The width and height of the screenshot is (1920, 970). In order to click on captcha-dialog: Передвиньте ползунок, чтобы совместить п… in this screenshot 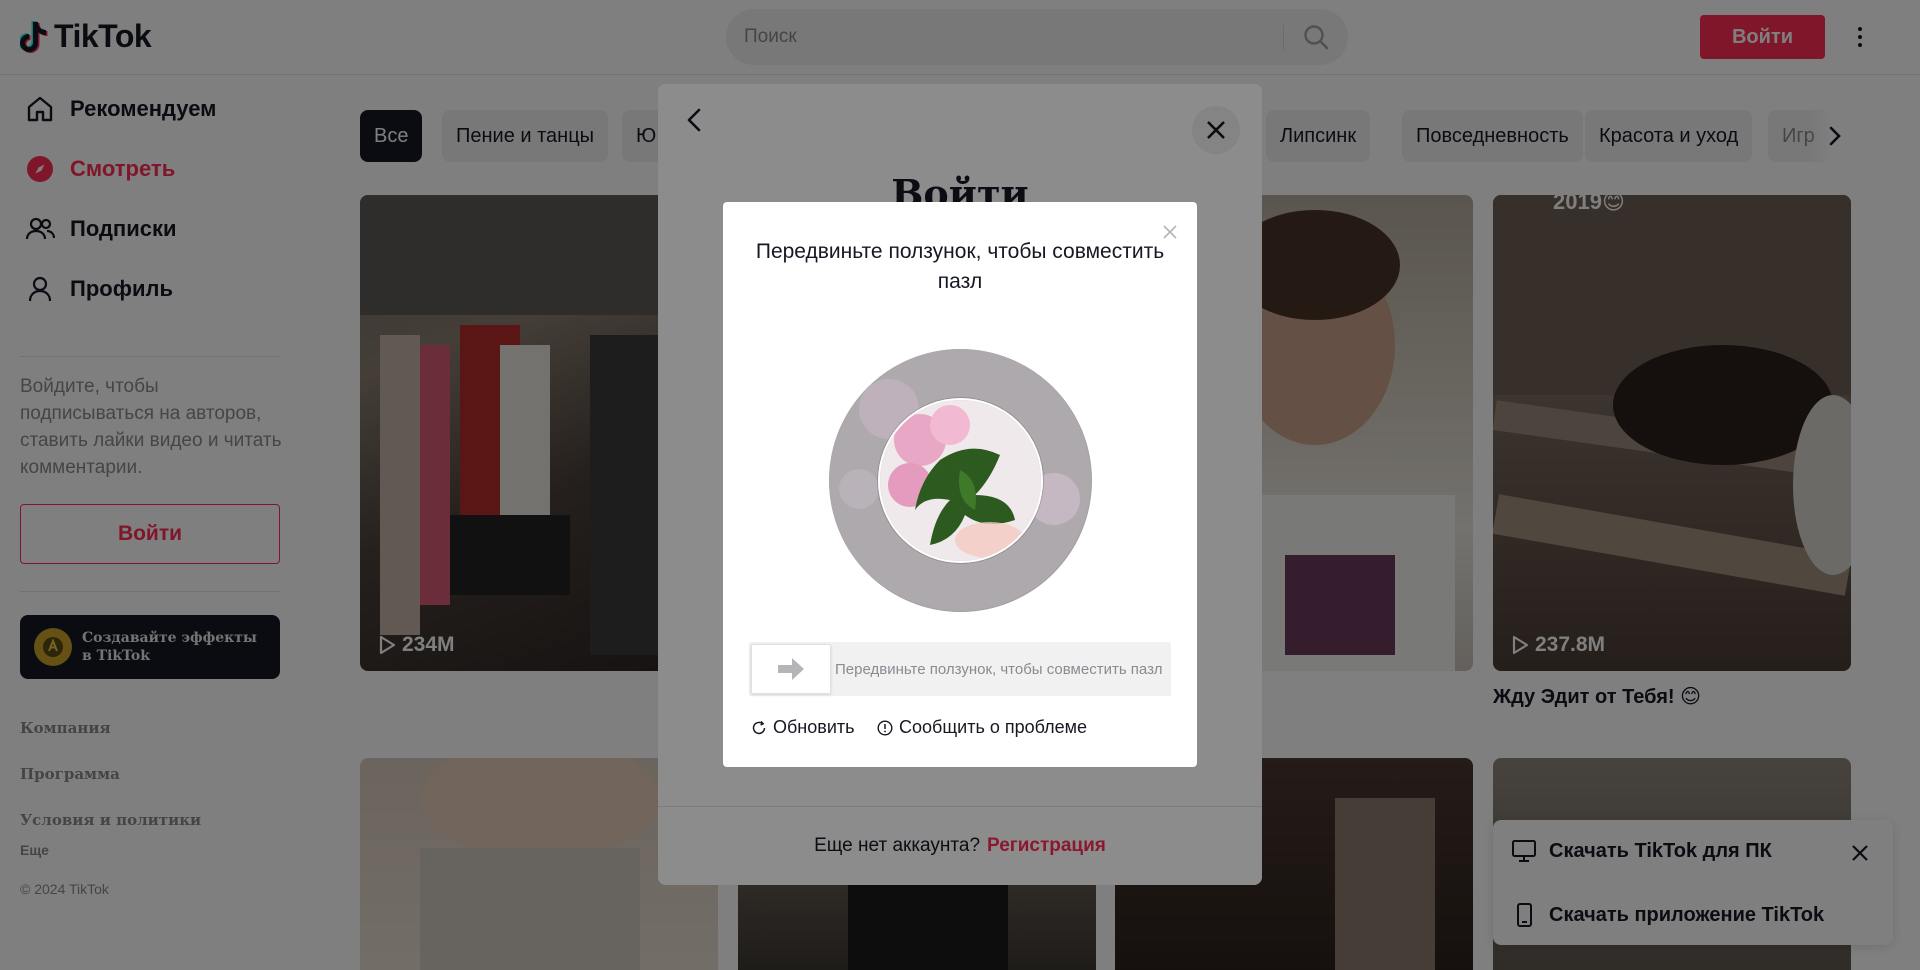, I will do `click(960, 484)`.